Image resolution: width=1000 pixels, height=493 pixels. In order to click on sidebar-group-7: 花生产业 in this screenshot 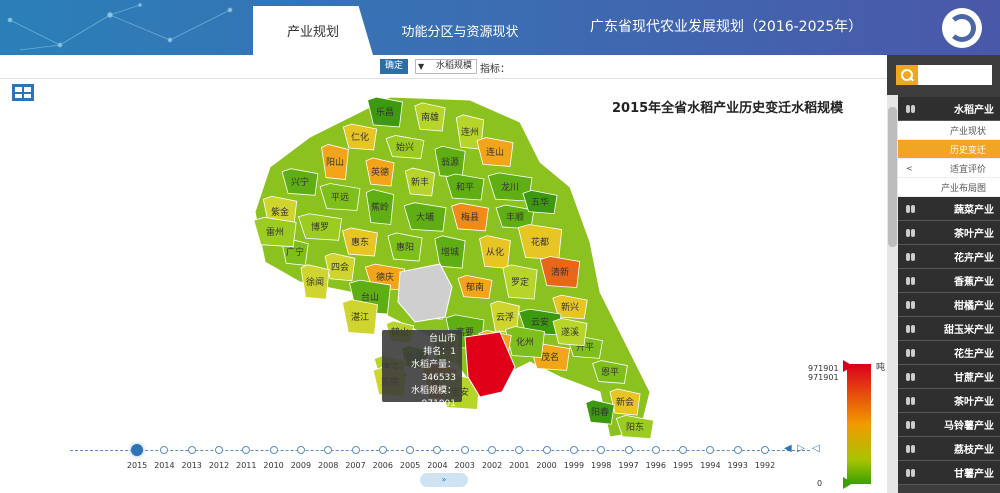, I will do `click(949, 353)`.